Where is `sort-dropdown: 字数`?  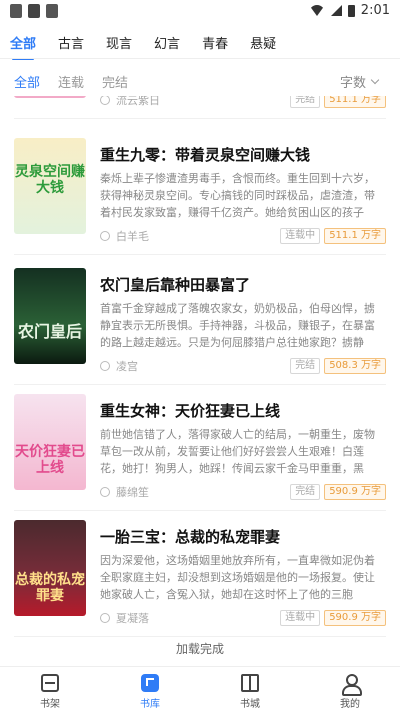
sort-dropdown: 字数 is located at coordinates (359, 81).